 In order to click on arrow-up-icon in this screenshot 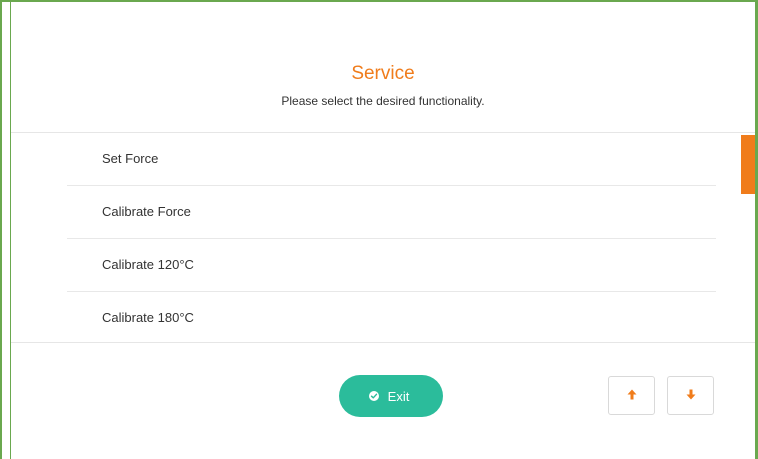, I will do `click(632, 396)`.